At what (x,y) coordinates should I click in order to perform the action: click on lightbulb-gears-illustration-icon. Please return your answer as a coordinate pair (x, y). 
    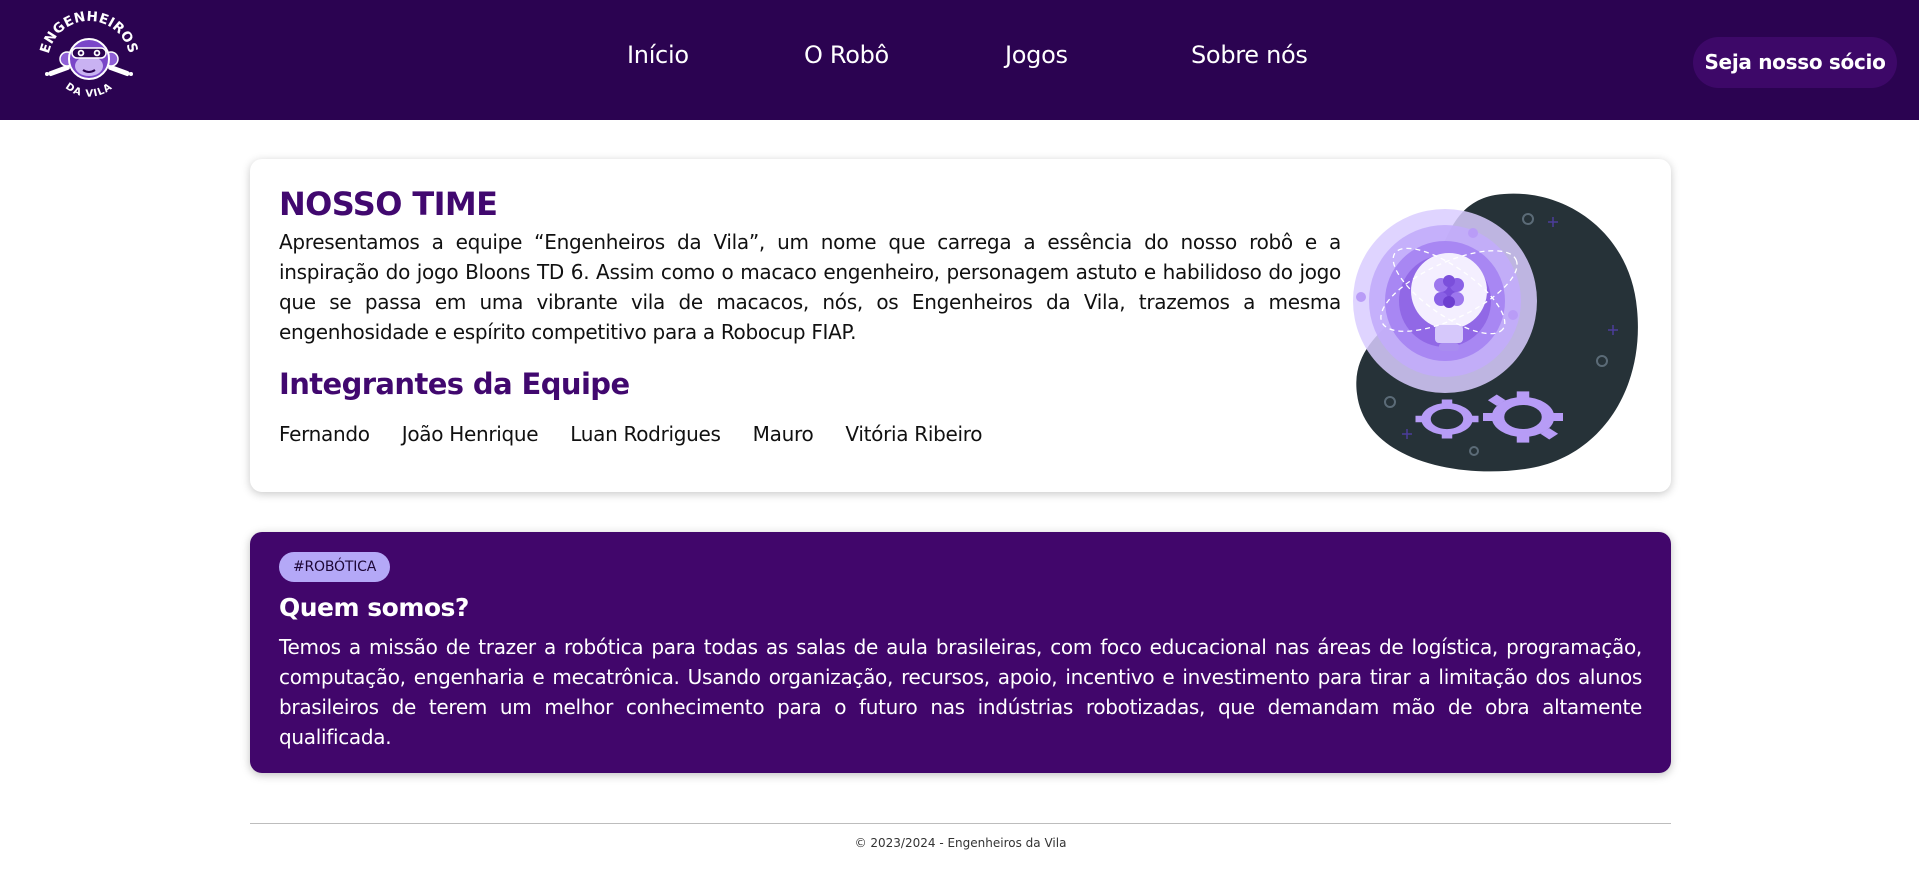
    Looking at the image, I should click on (1495, 332).